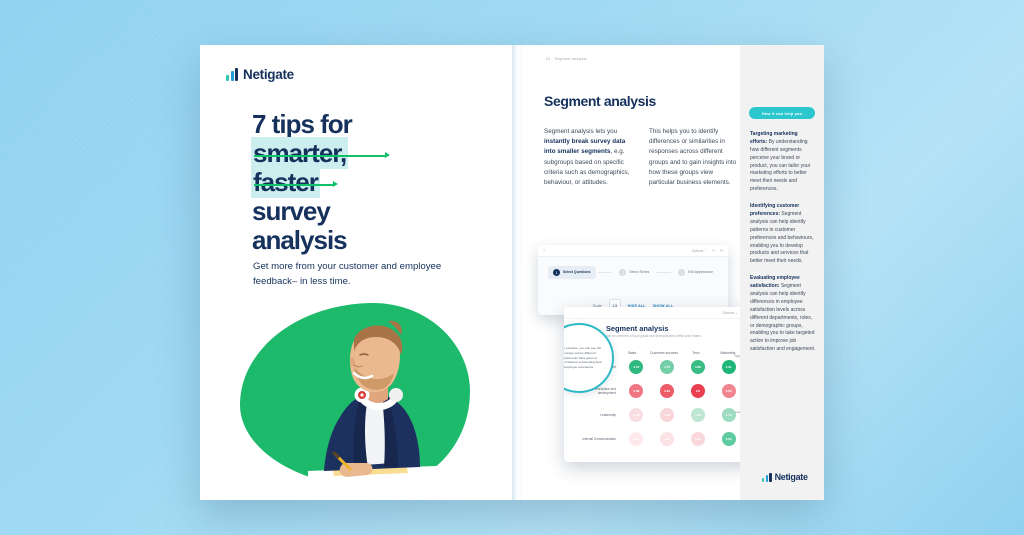 The image size is (1024, 535). I want to click on cover-title-line-1: 7 tips for, so click(302, 124).